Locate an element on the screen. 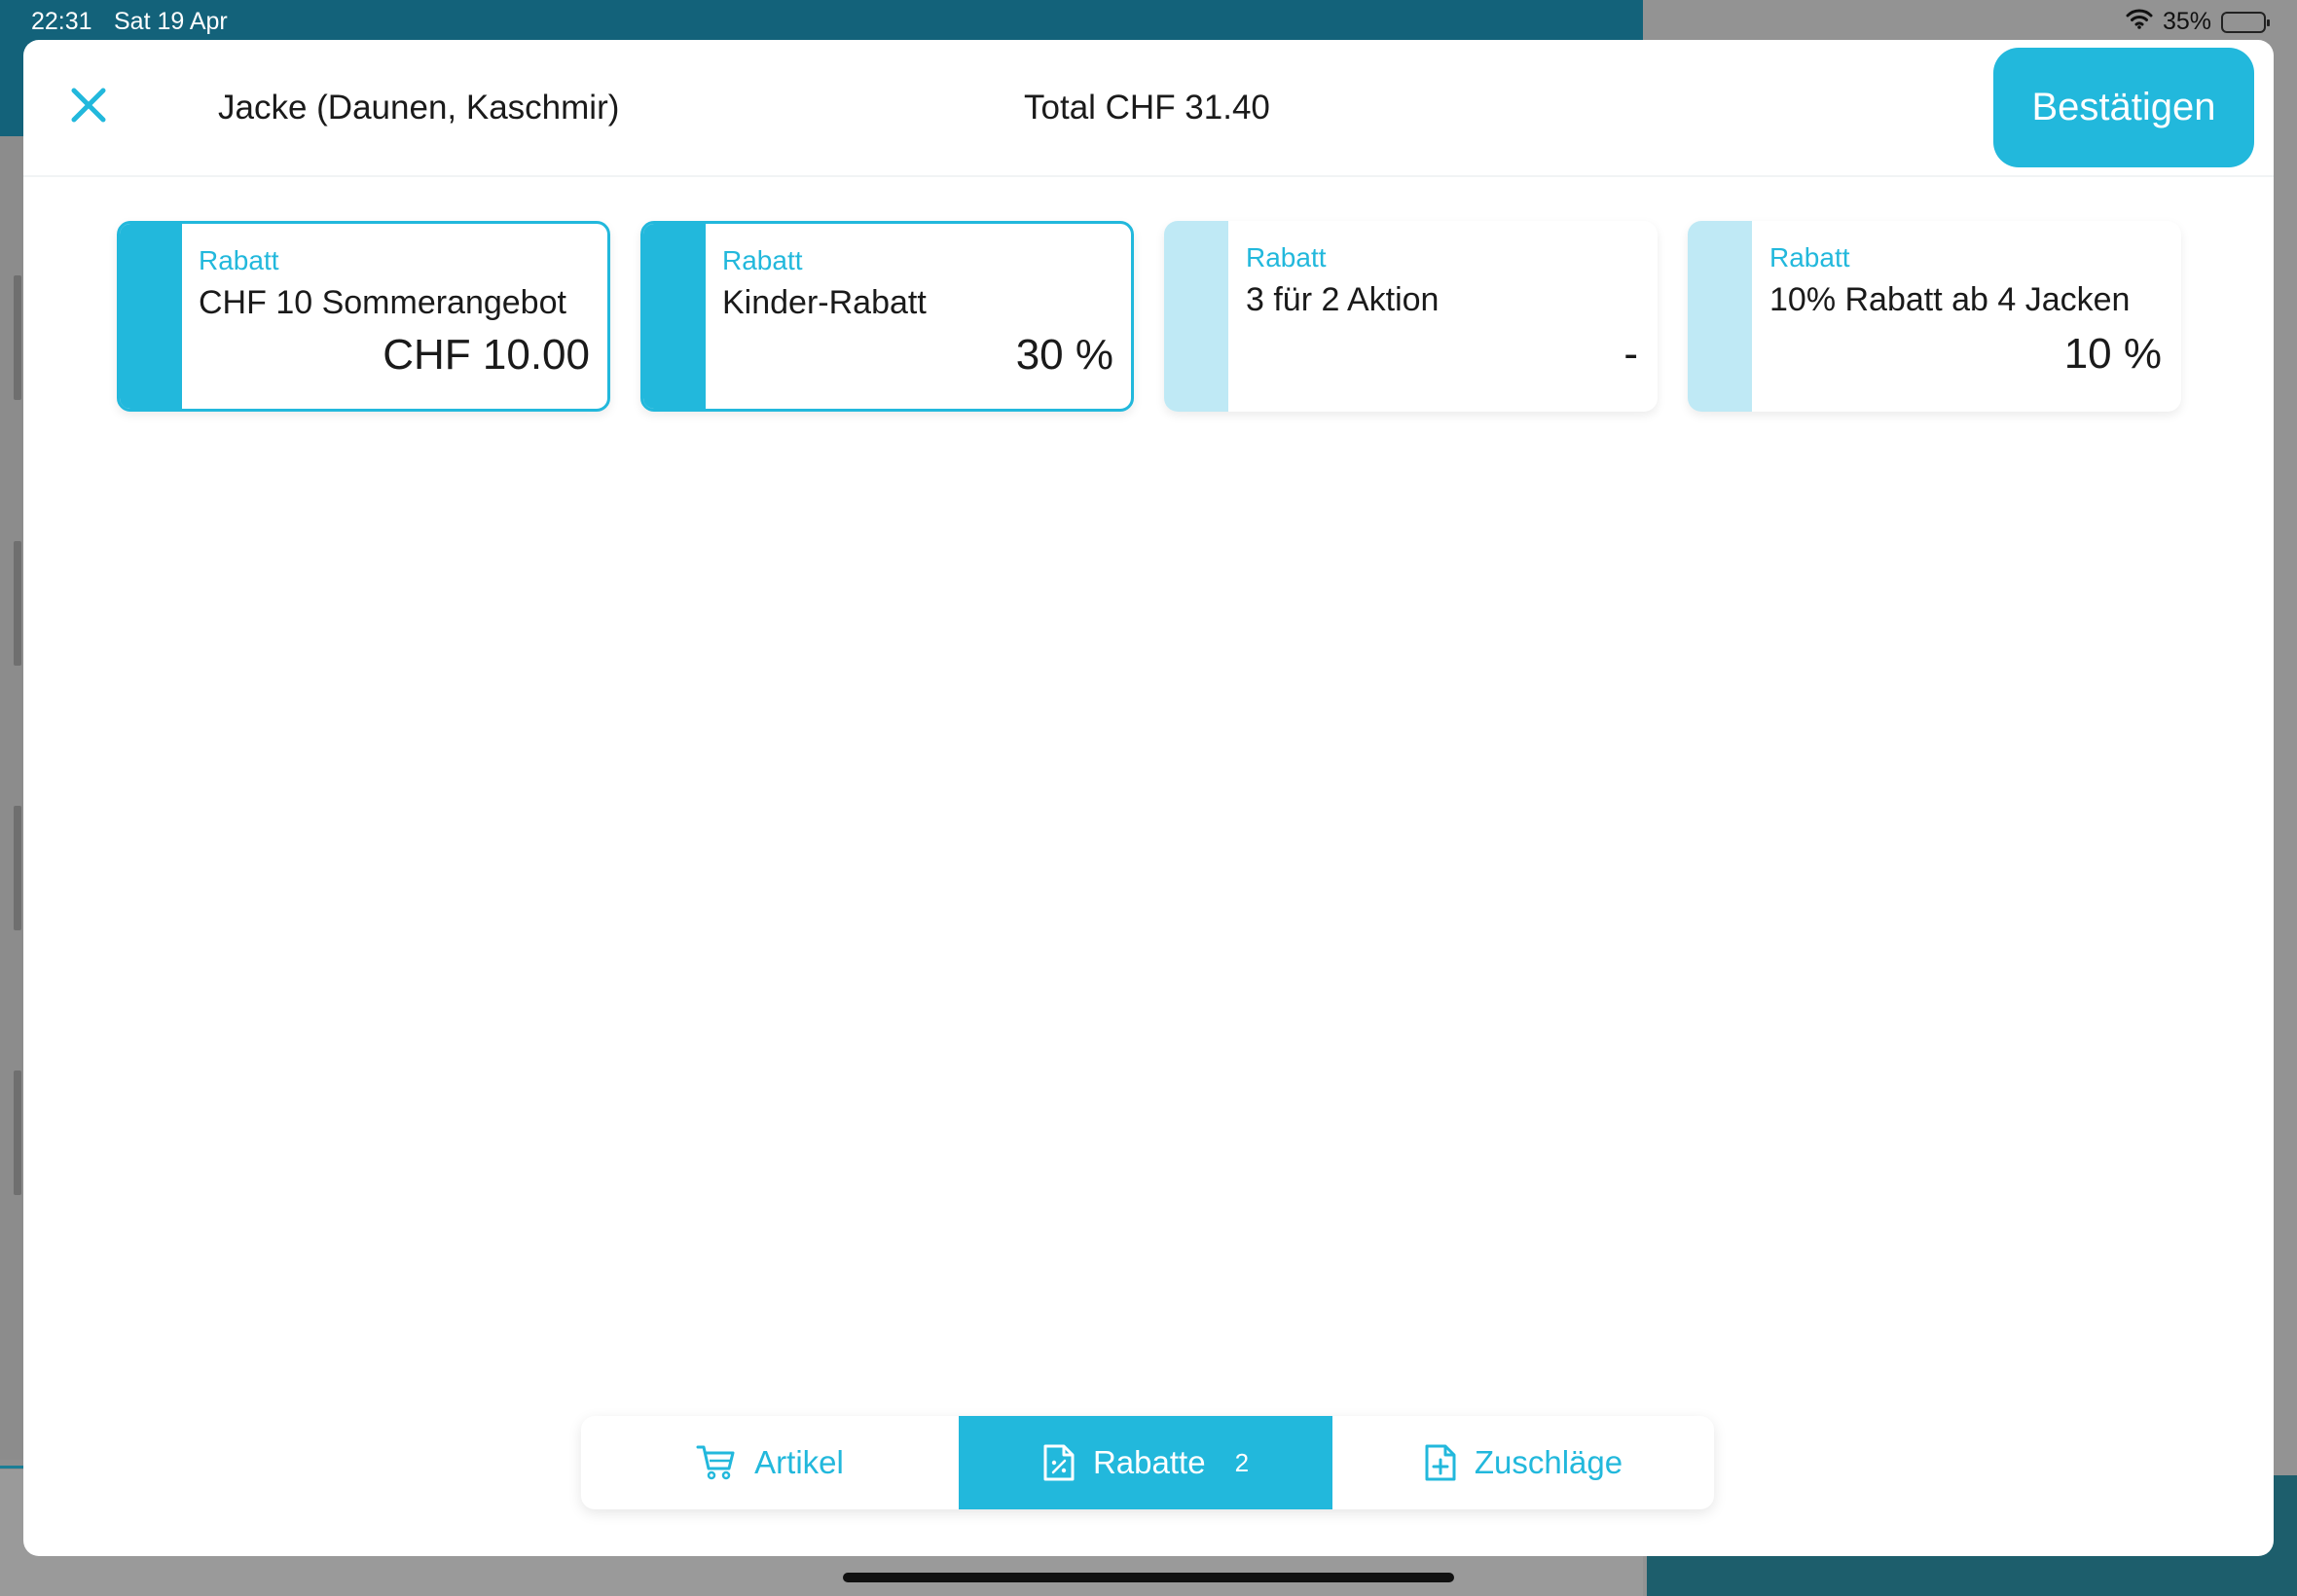 Image resolution: width=2297 pixels, height=1596 pixels. discount-card: Rabatt CHF 10 Sommerangebot CHF 10.00 is located at coordinates (363, 316).